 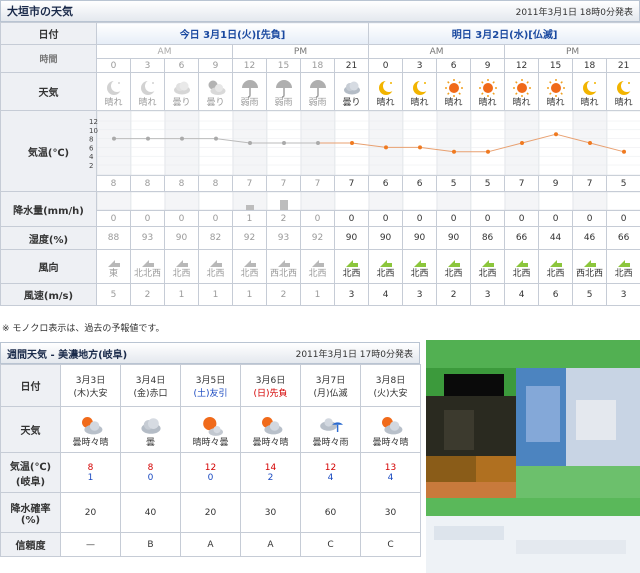 What do you see at coordinates (533, 456) in the screenshot?
I see `ad-banner-image` at bounding box center [533, 456].